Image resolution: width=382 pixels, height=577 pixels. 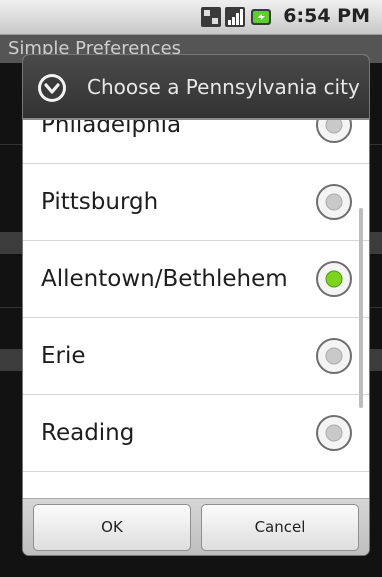 I want to click on battery-charging-icon, so click(x=261, y=17).